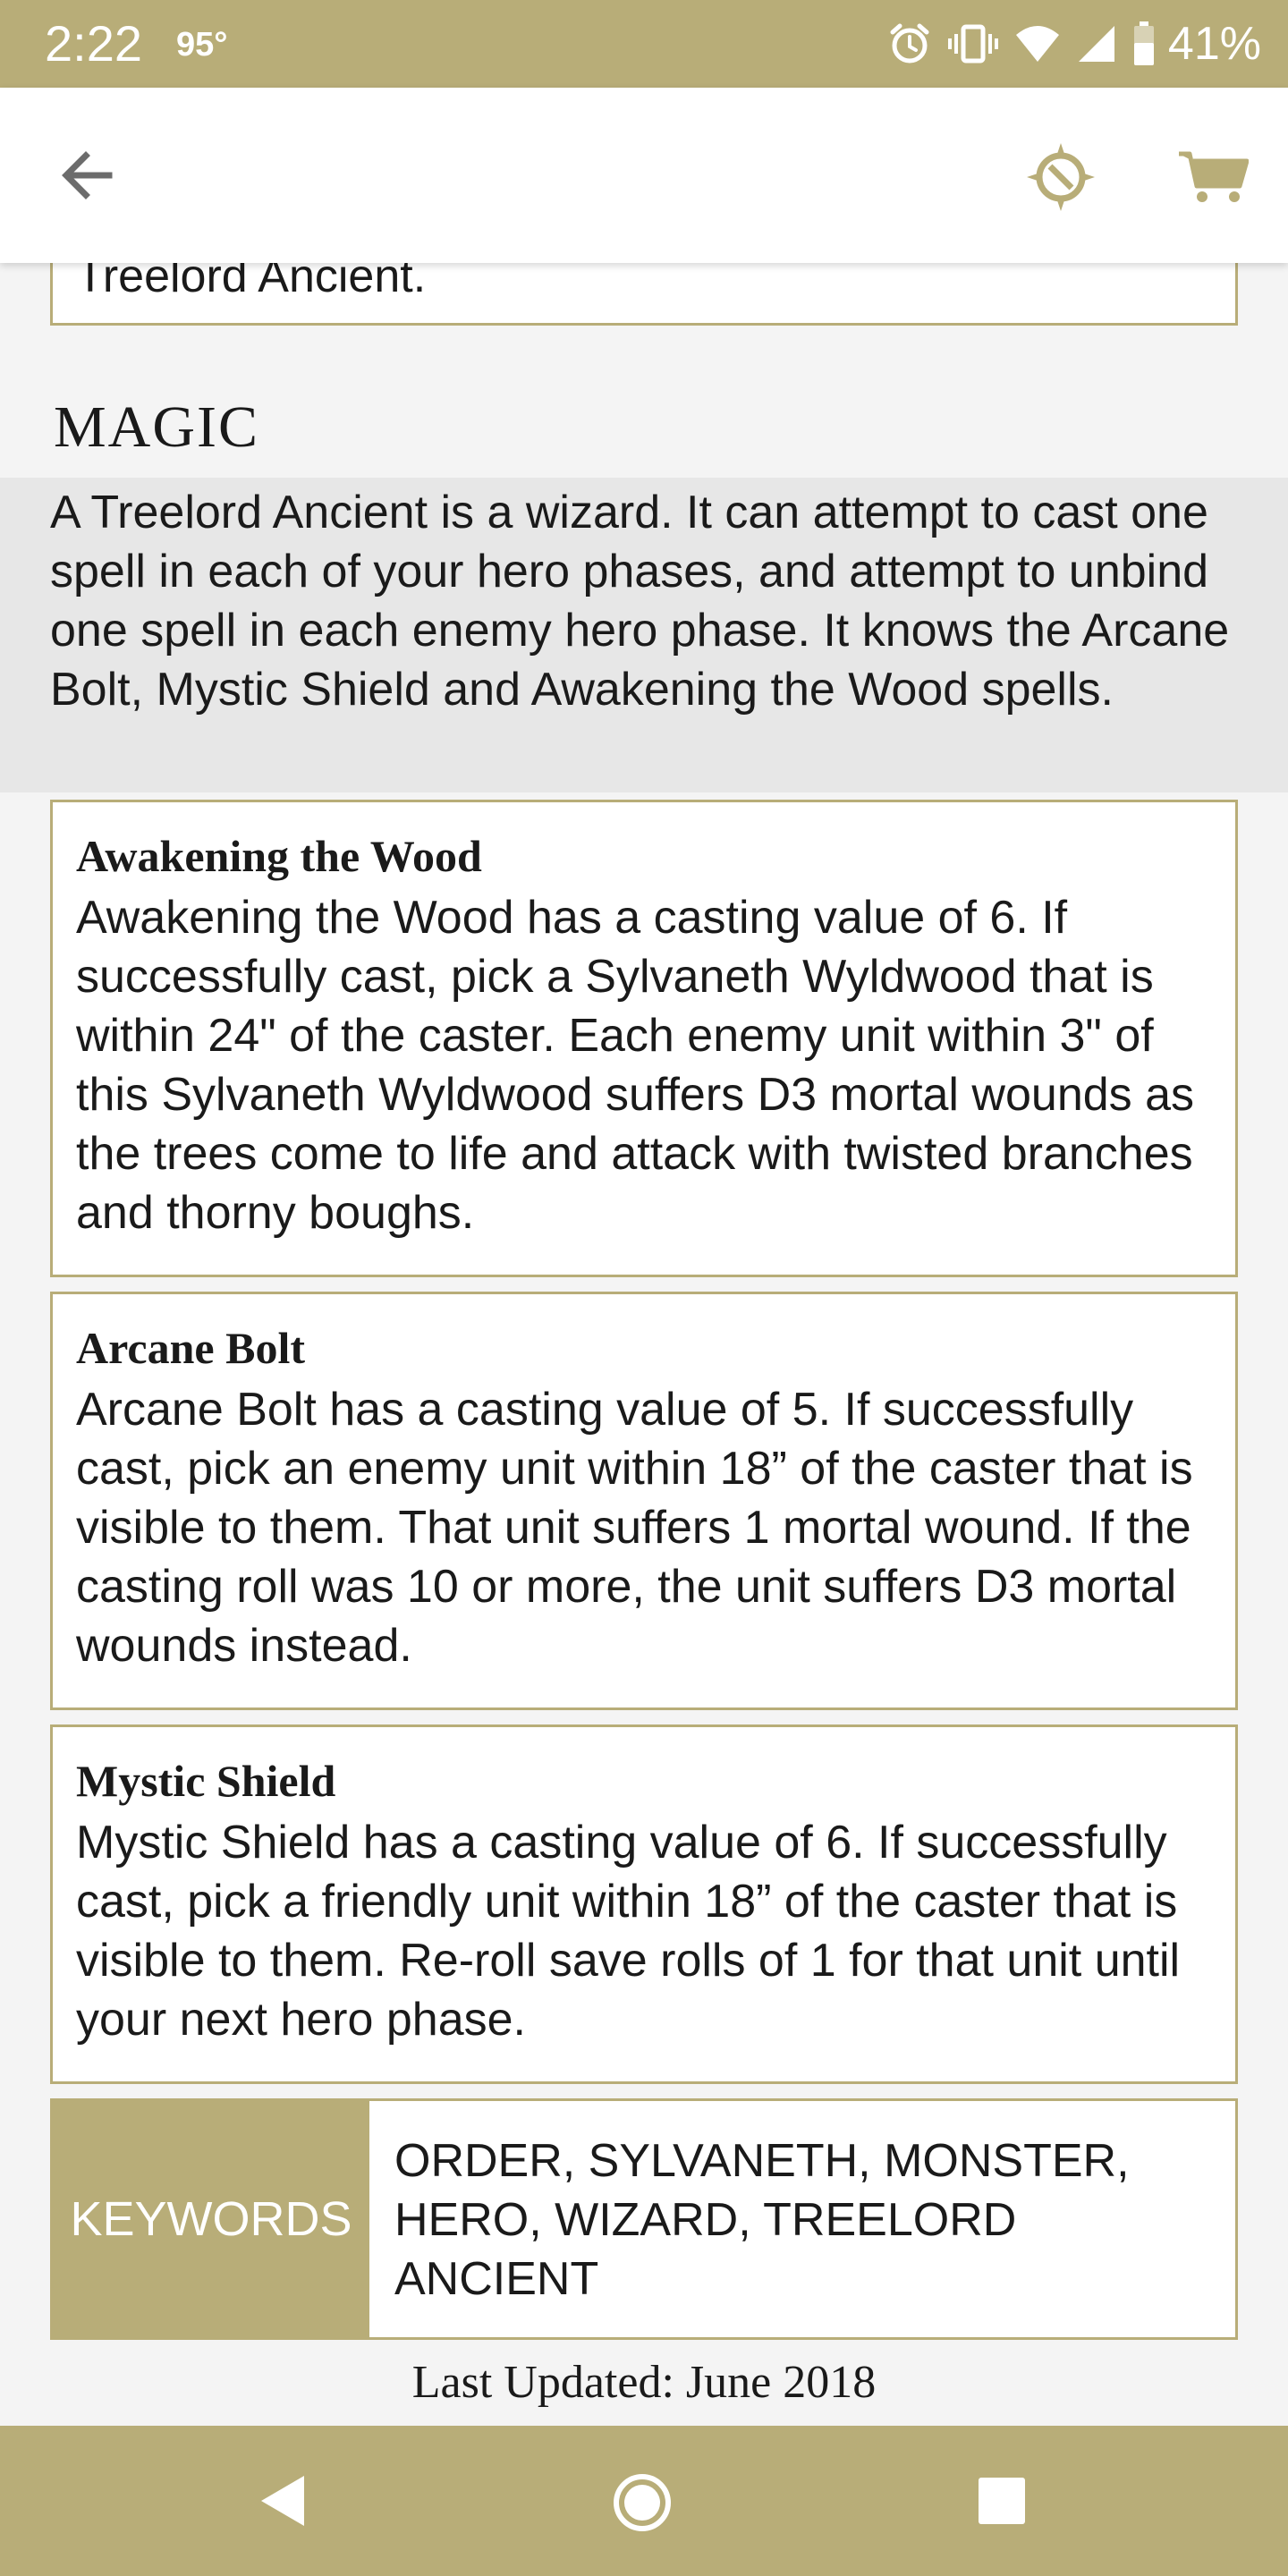  Describe the element at coordinates (1143, 43) in the screenshot. I see `battery-icon` at that location.